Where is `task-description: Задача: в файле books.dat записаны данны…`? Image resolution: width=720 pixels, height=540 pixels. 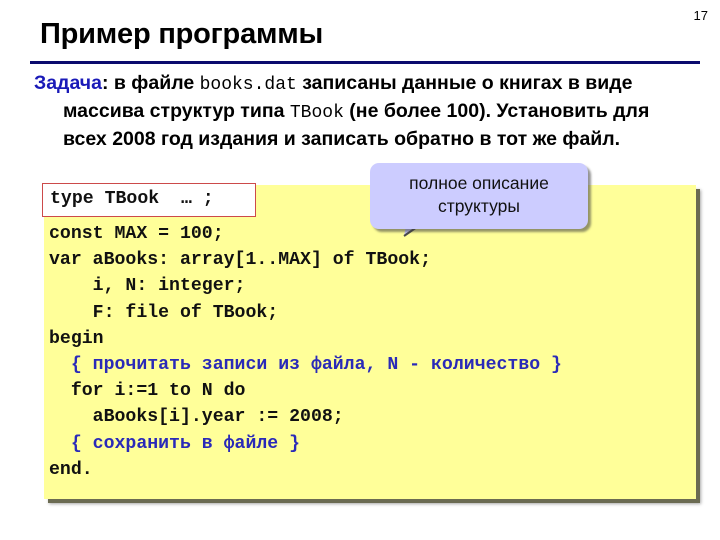 task-description: Задача: в файле books.dat записаны данны… is located at coordinates (364, 111).